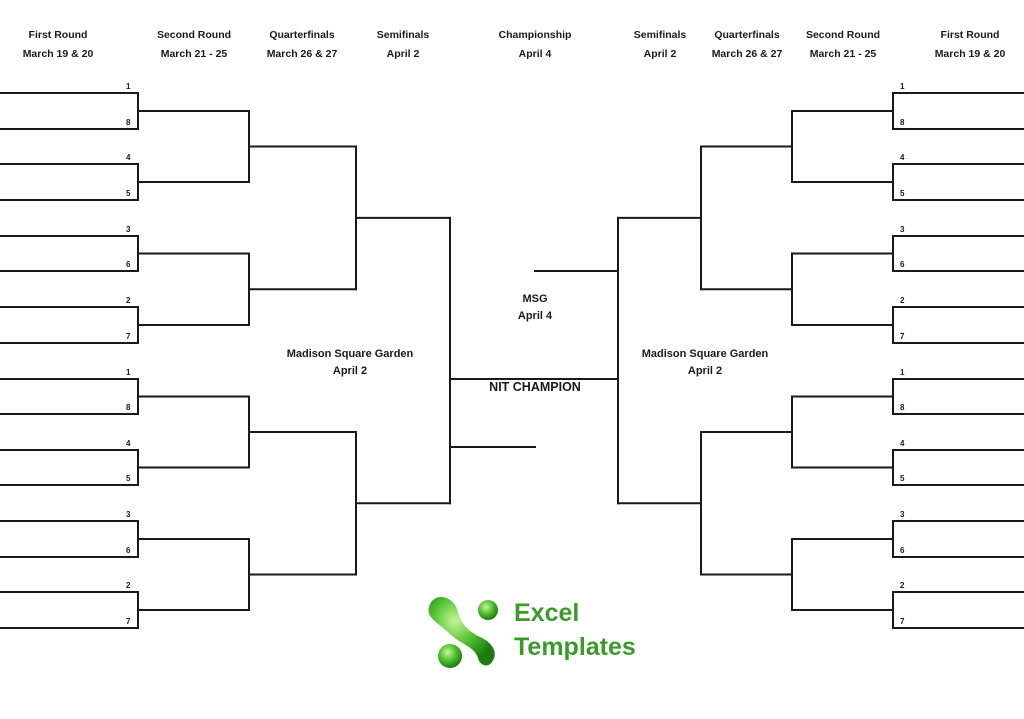 This screenshot has width=1024, height=719. Describe the element at coordinates (575, 647) in the screenshot. I see `logo-text-templates: Templates` at that location.